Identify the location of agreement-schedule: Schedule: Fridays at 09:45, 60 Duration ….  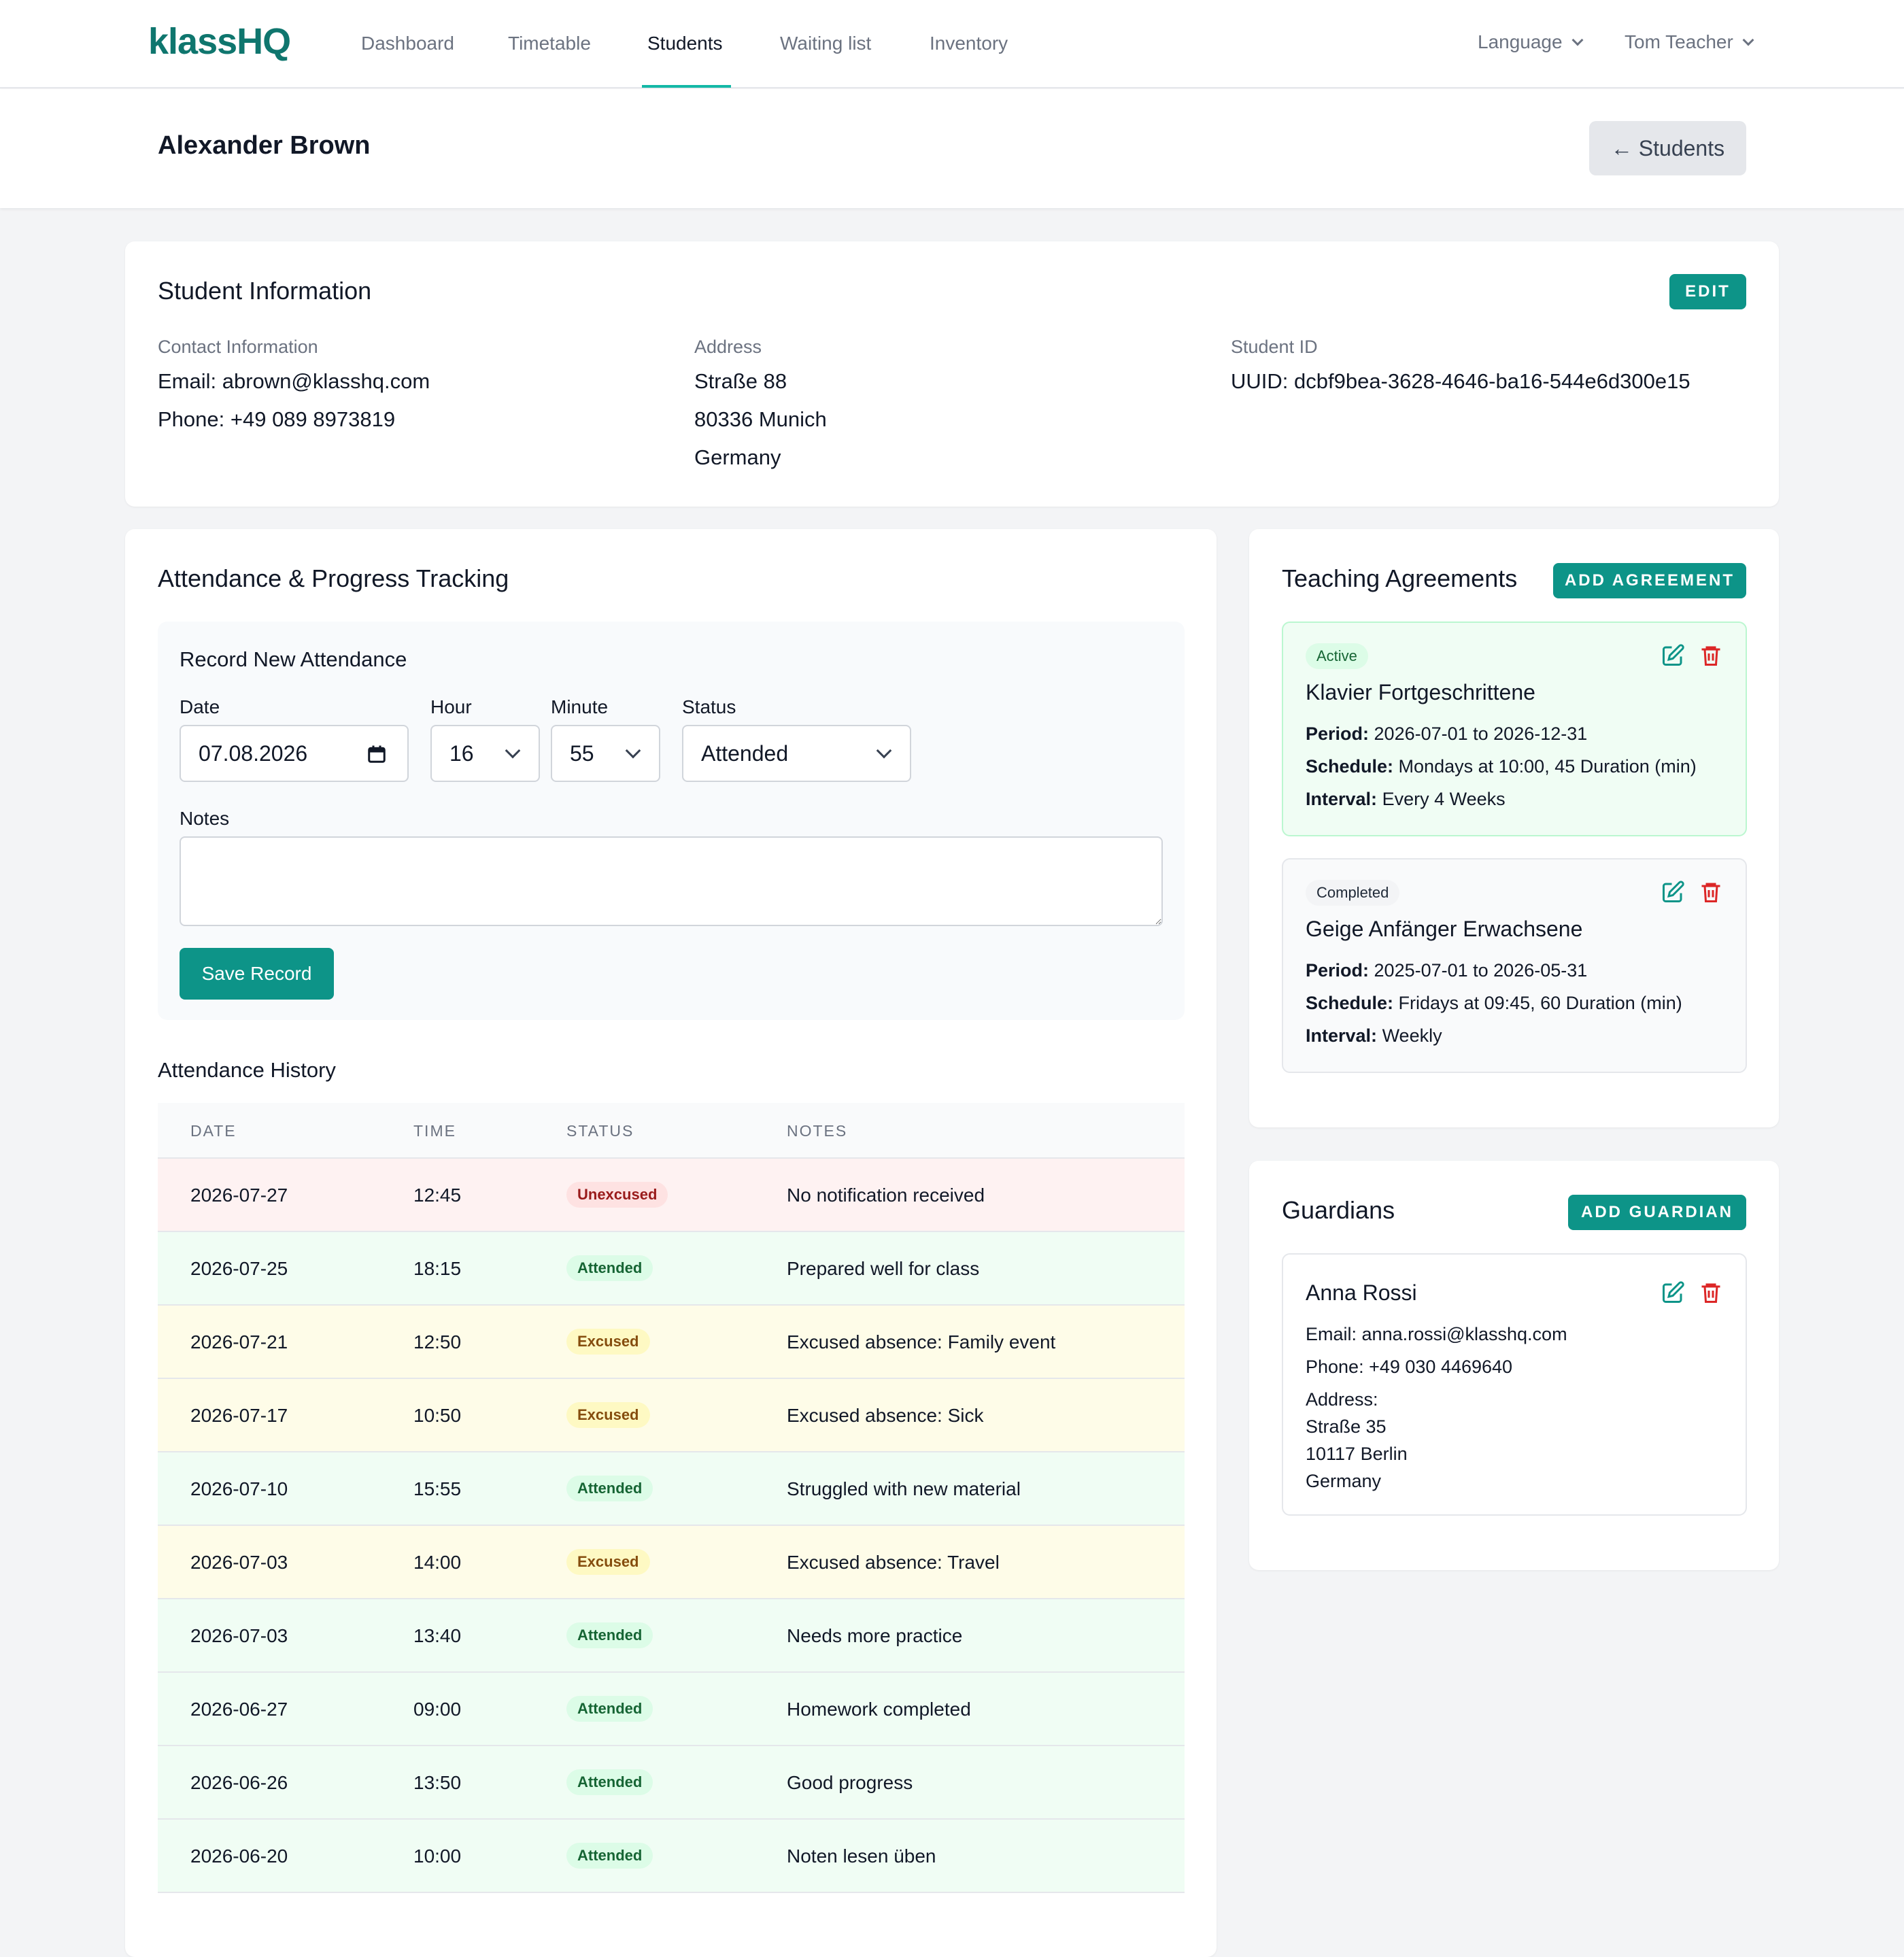
(1494, 1003).